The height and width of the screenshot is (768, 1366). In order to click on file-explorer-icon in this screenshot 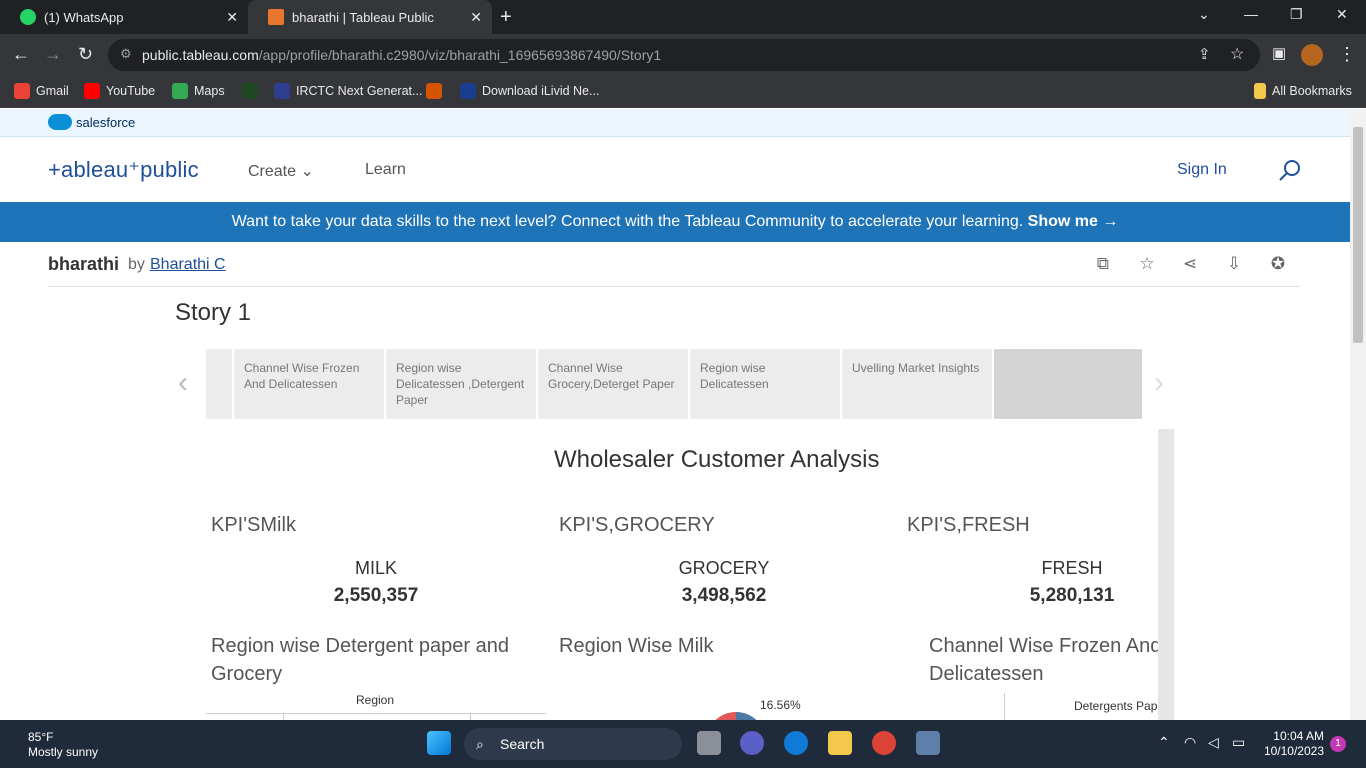, I will do `click(840, 743)`.